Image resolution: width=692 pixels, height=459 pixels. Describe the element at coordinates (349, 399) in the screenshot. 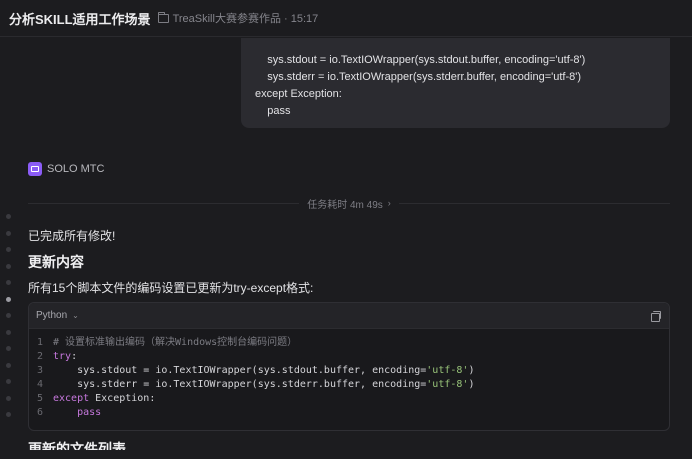

I see `code-line: 5 except Exception:` at that location.